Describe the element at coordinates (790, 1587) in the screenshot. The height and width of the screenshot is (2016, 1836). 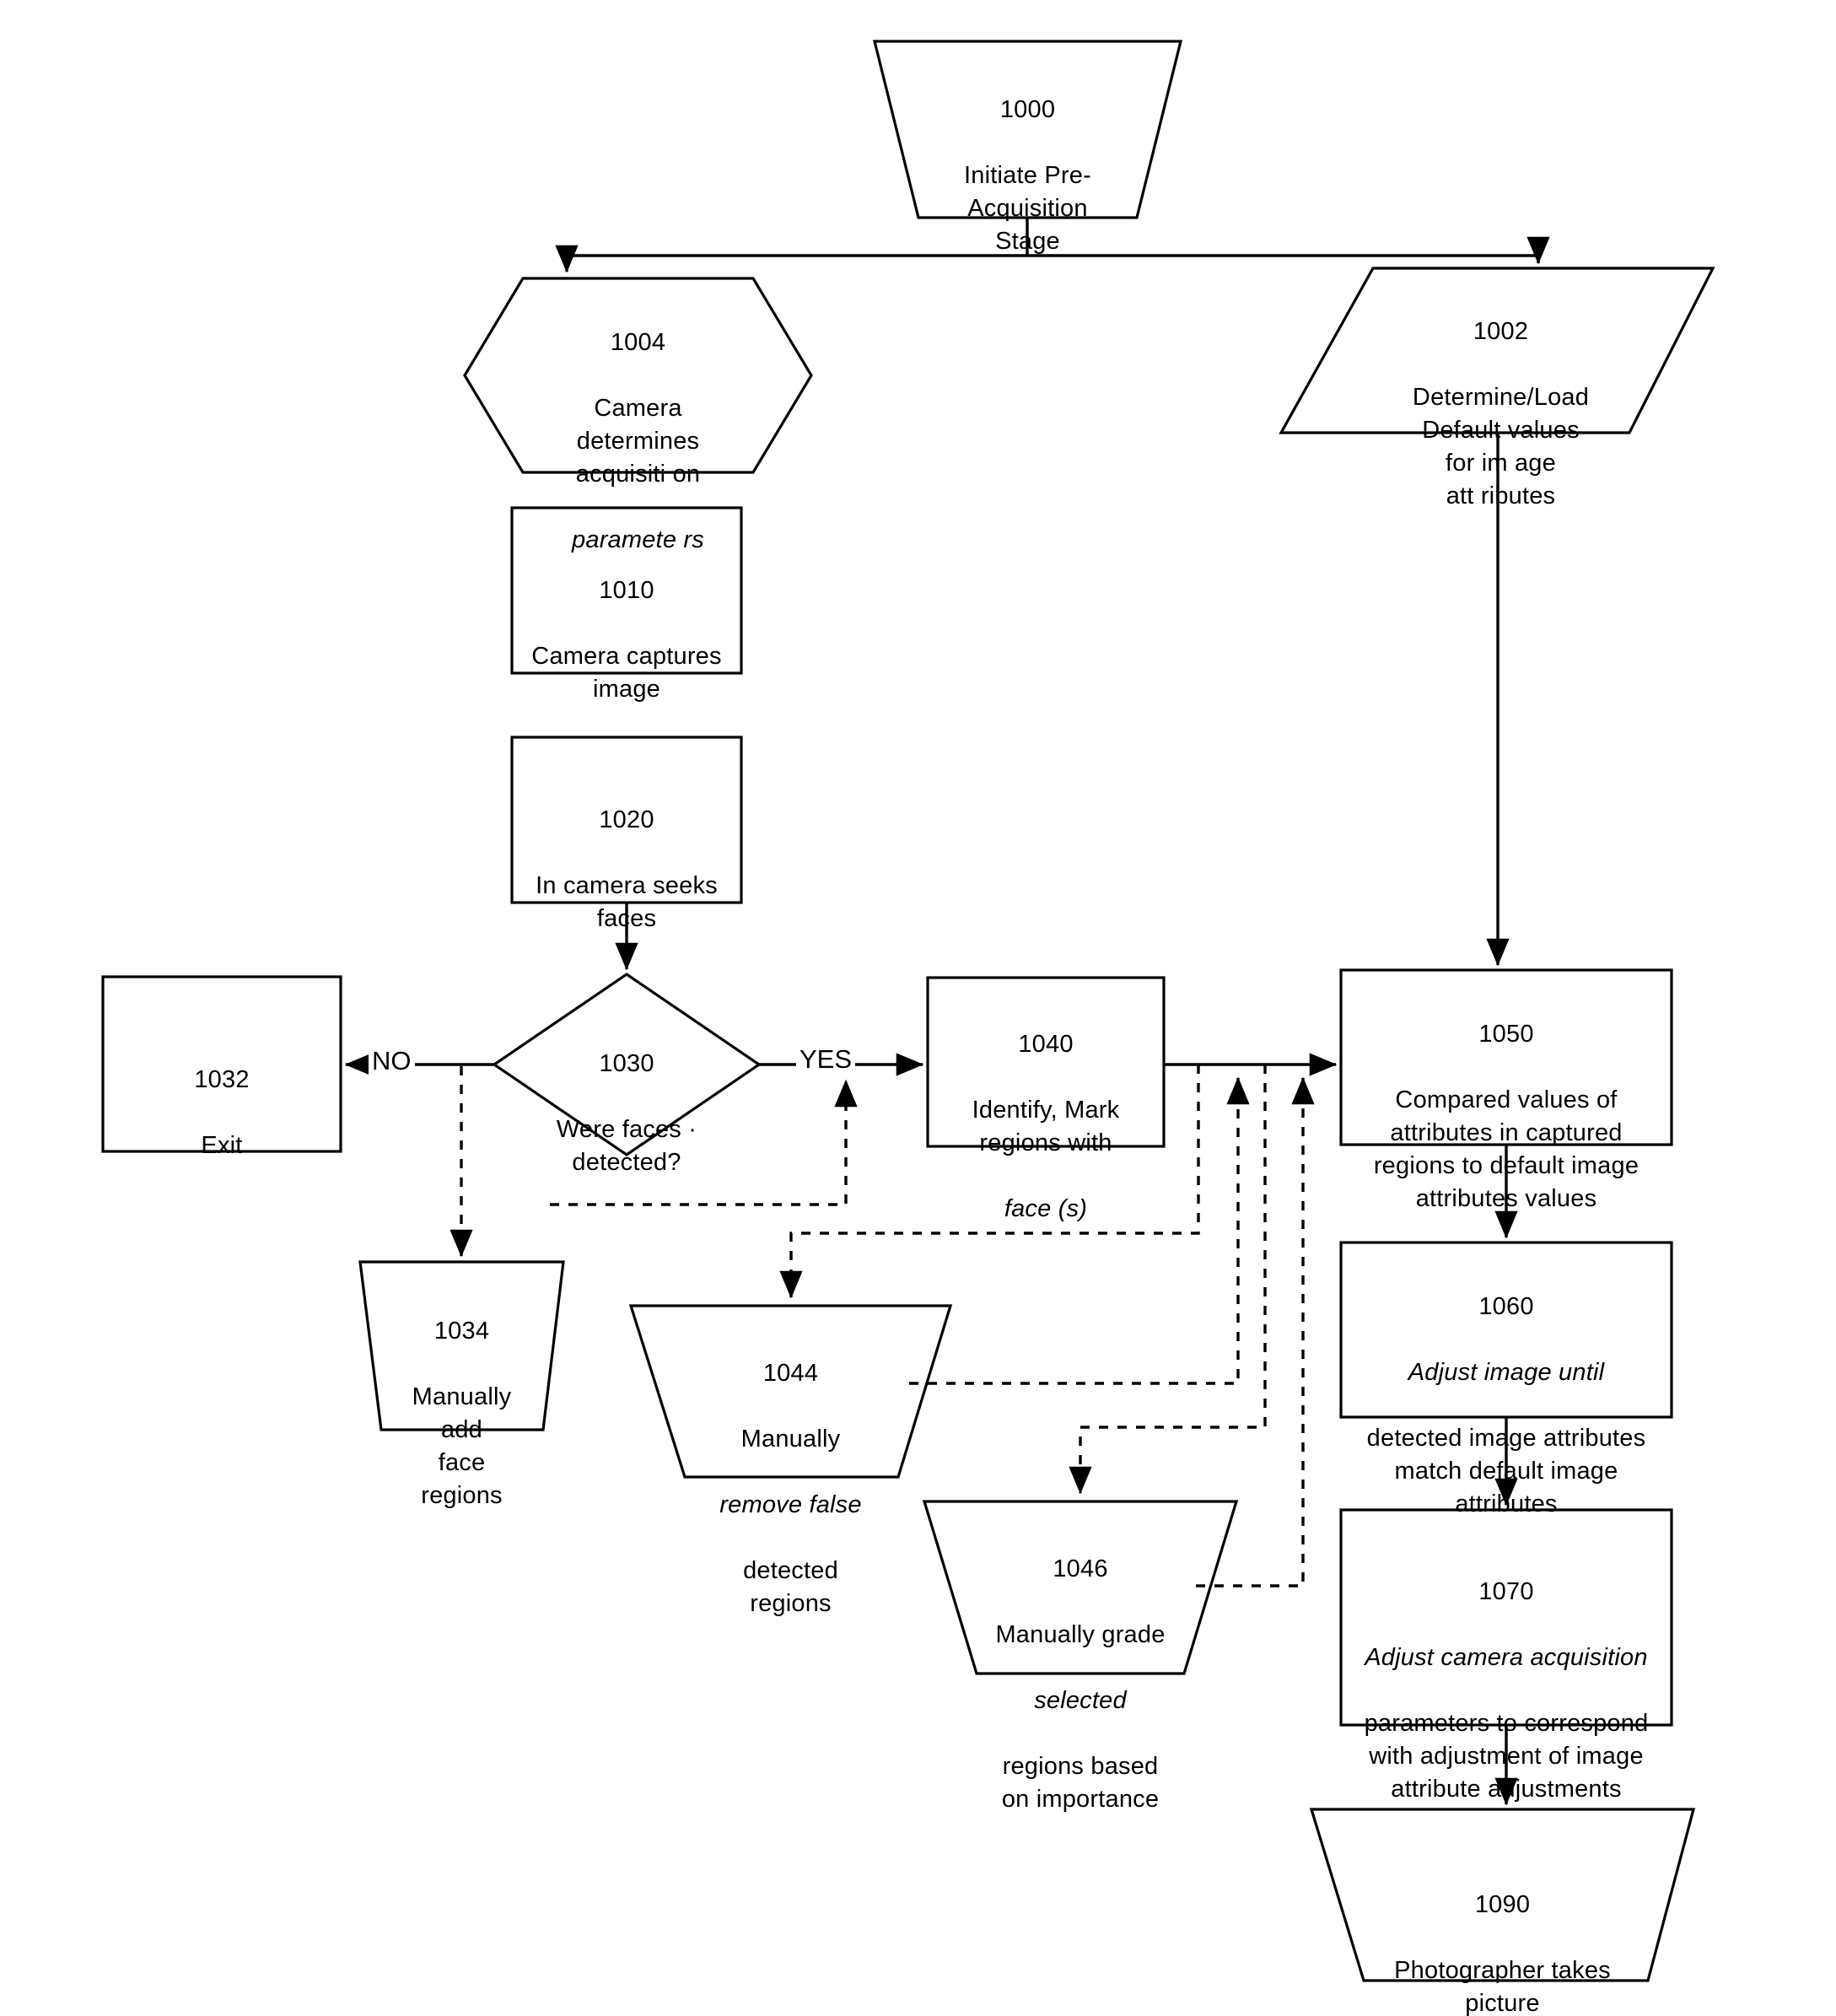
I see `node-1044-post: detected regions` at that location.